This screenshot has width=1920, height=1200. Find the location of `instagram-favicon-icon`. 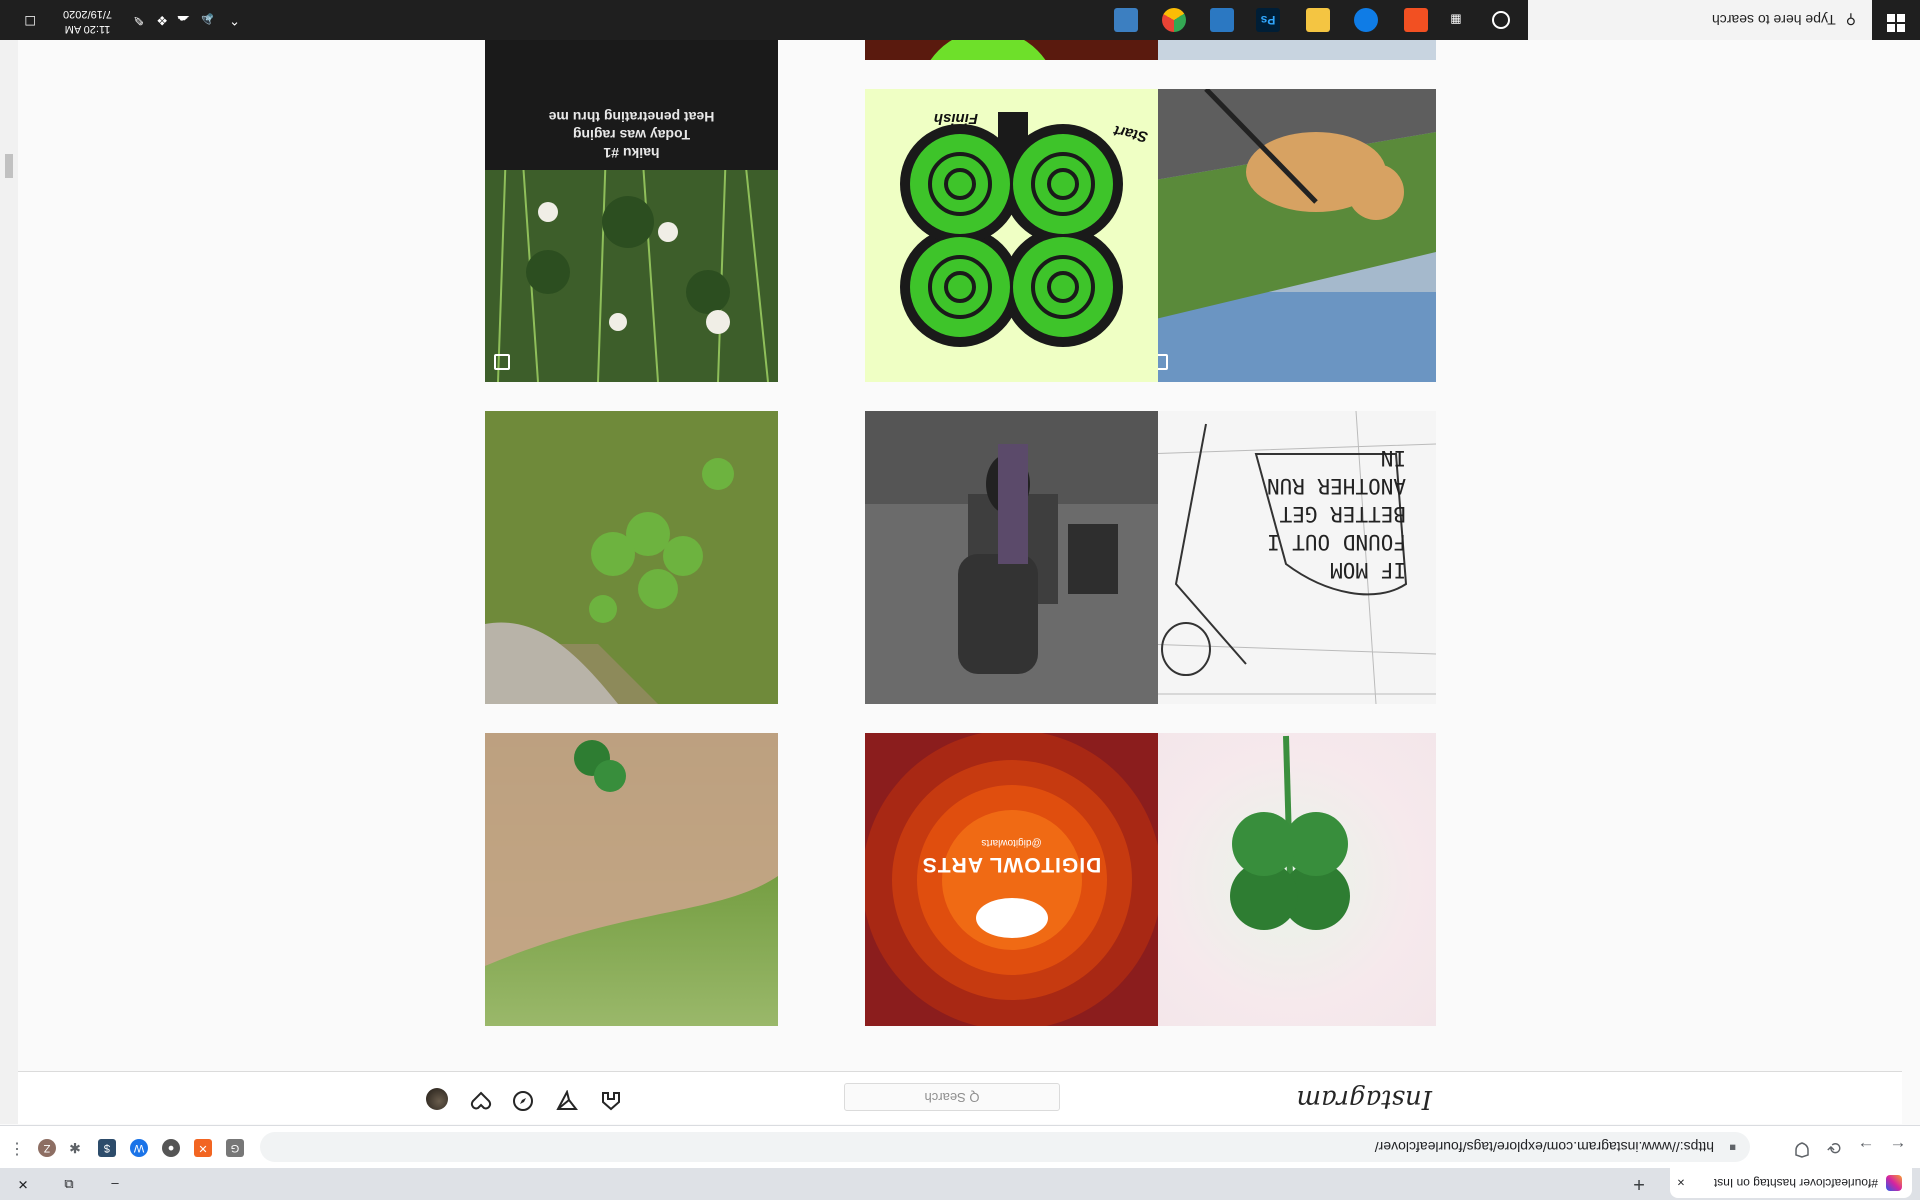

instagram-favicon-icon is located at coordinates (1894, 1183).